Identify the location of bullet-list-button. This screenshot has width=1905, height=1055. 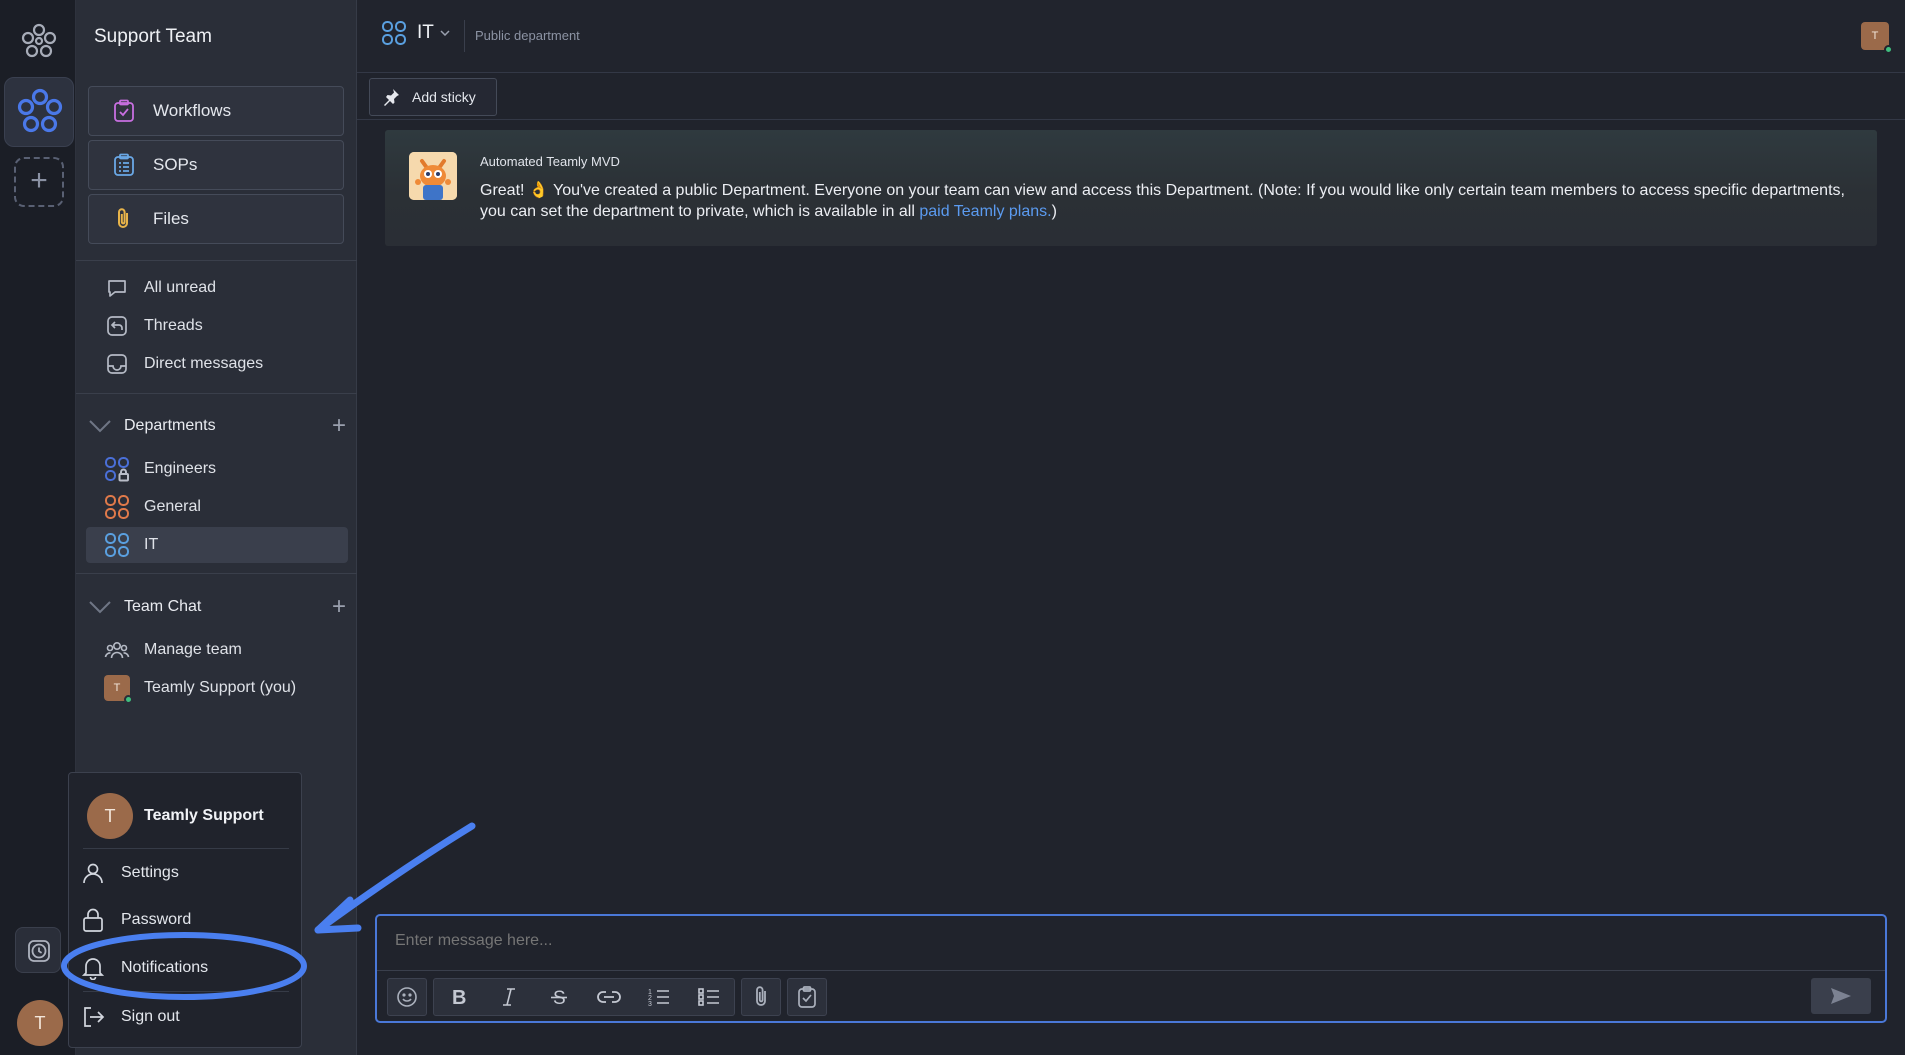
(709, 997).